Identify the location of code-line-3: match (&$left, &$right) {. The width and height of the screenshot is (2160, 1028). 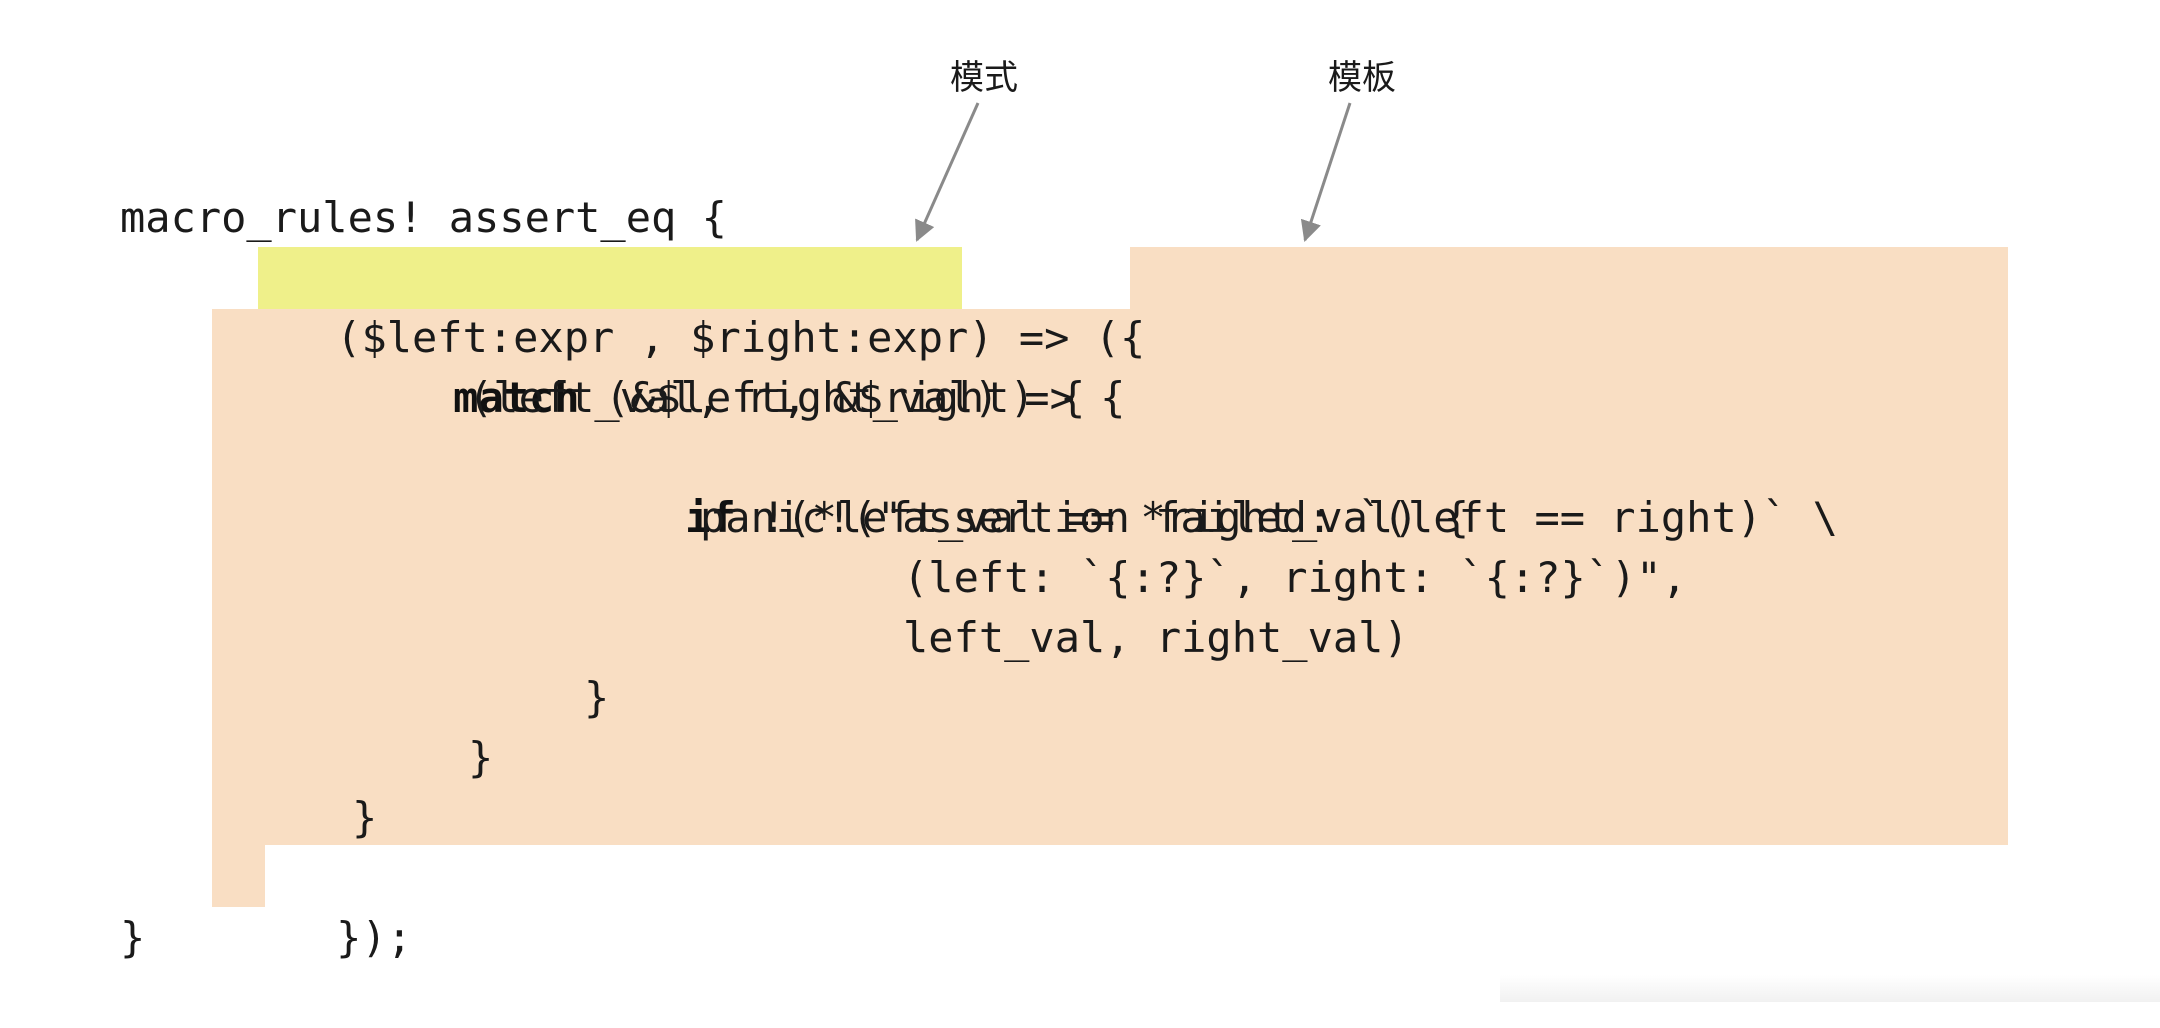
(718, 365).